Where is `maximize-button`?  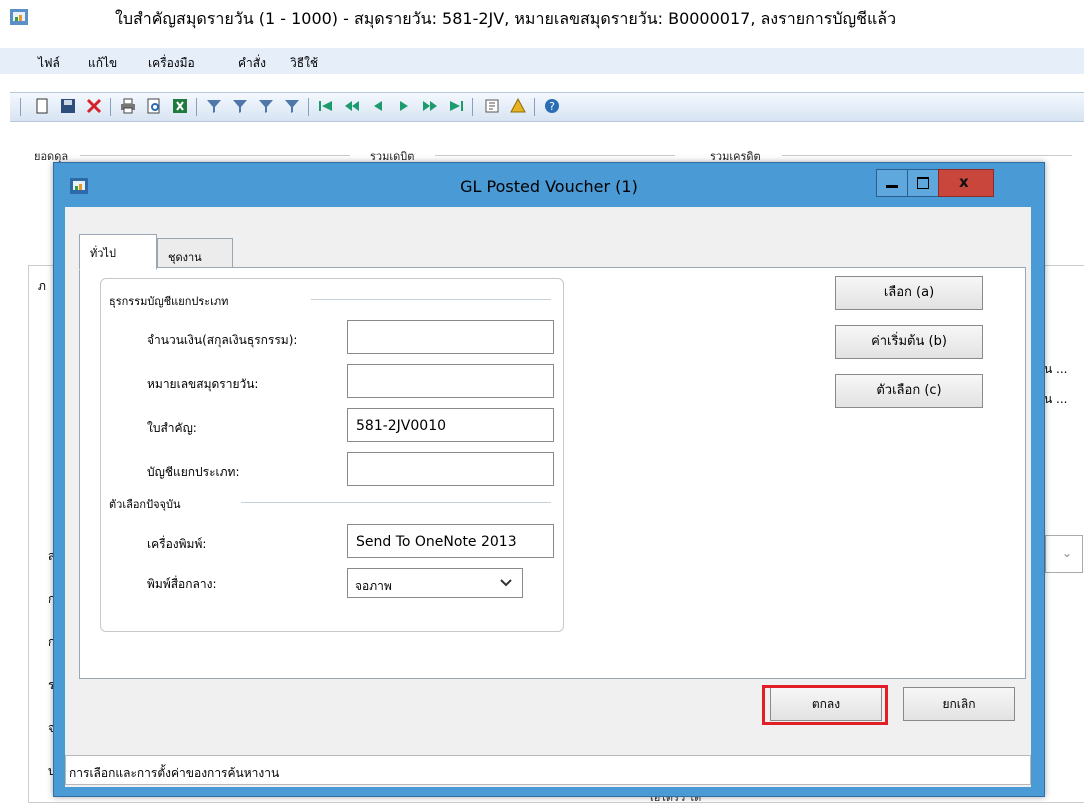
maximize-button is located at coordinates (923, 183).